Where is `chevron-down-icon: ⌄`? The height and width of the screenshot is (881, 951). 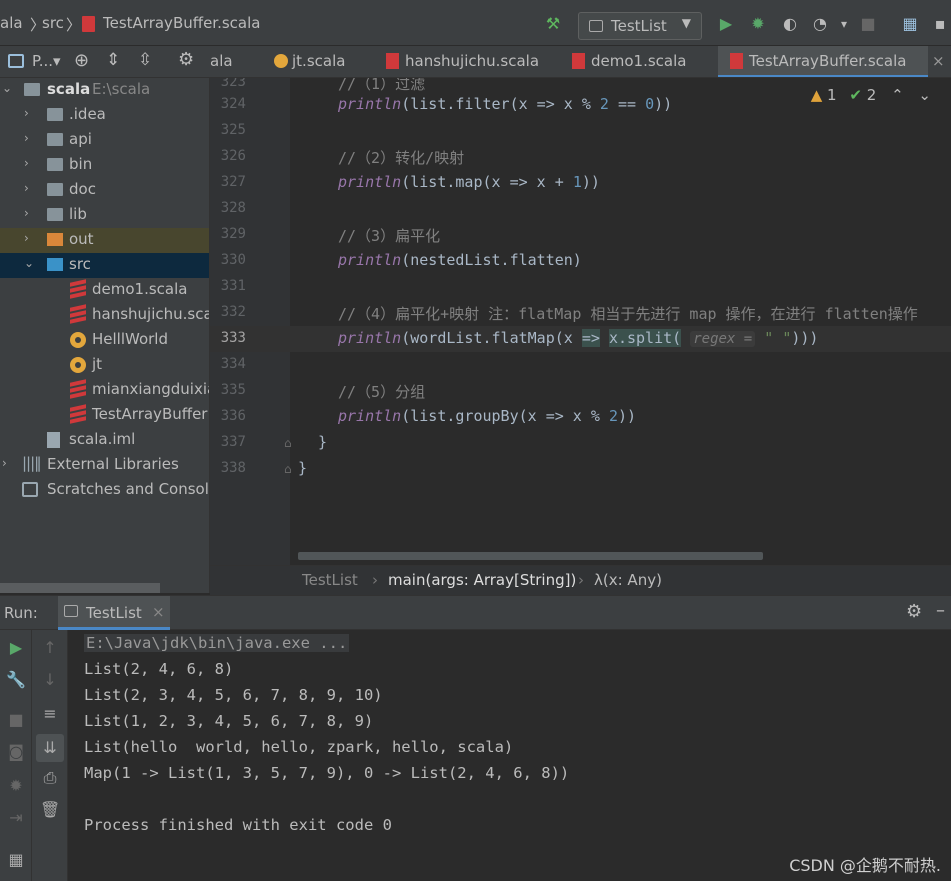 chevron-down-icon: ⌄ is located at coordinates (924, 95).